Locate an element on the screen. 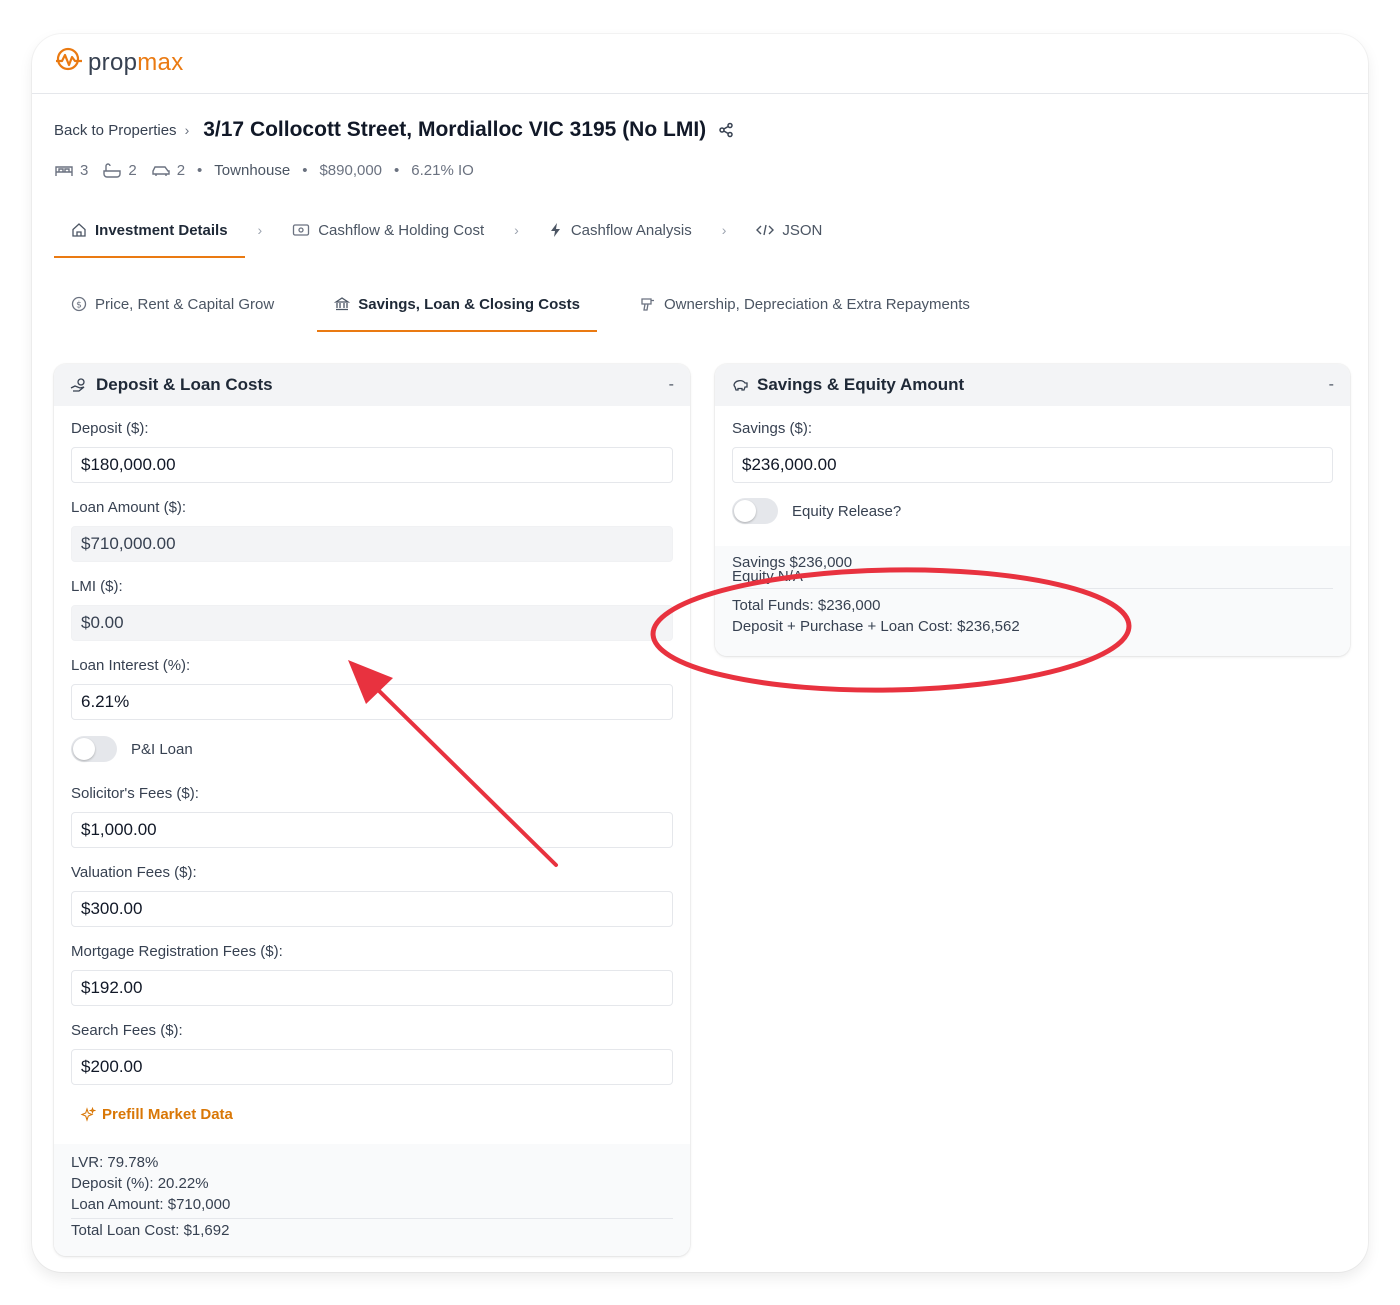 This screenshot has height=1305, width=1400. propmax-logo: prop max is located at coordinates (119, 62).